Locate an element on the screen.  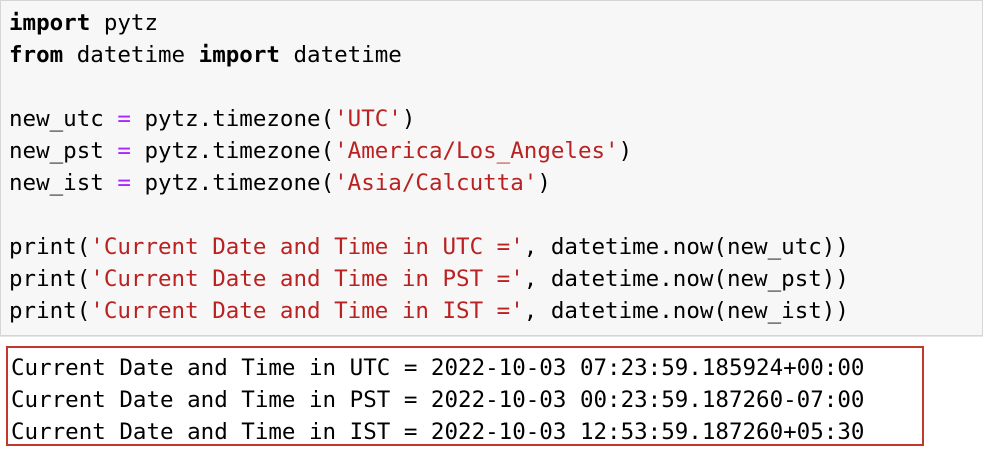
variable: new_ist is located at coordinates (63, 183).